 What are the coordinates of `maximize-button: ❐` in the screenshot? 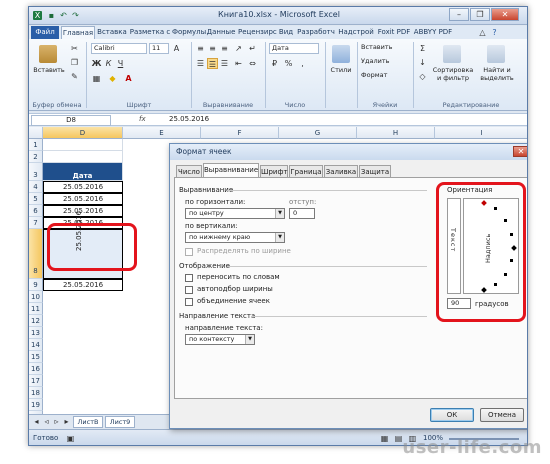 It's located at (480, 14).